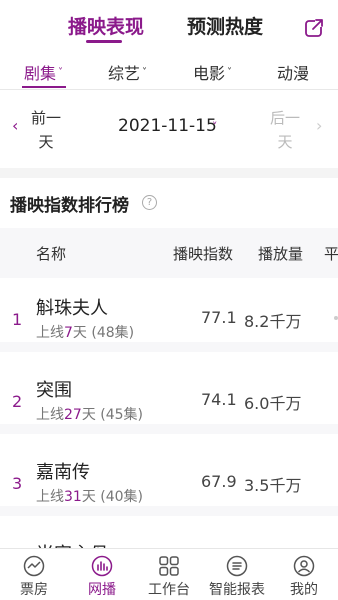 The height and width of the screenshot is (600, 338). I want to click on column-header-truncated: 平, so click(331, 253).